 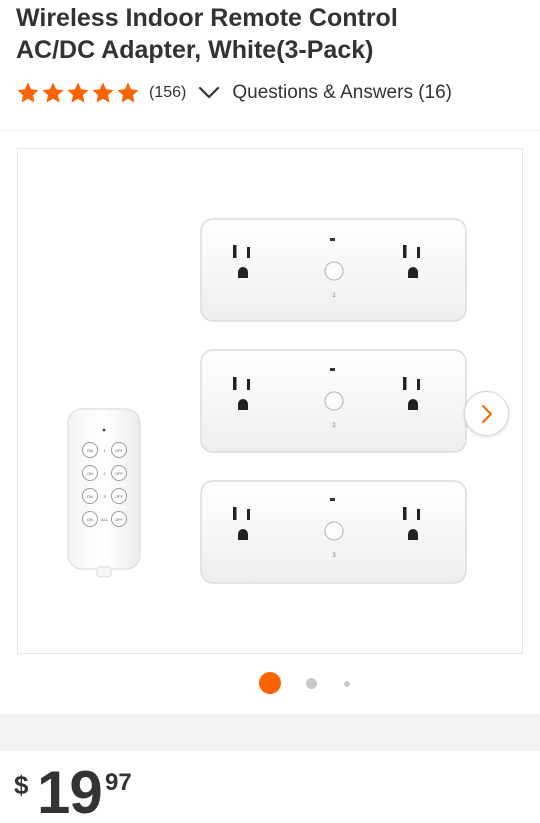 I want to click on rating-row: (156) Questions & Answers (16), so click(x=234, y=93).